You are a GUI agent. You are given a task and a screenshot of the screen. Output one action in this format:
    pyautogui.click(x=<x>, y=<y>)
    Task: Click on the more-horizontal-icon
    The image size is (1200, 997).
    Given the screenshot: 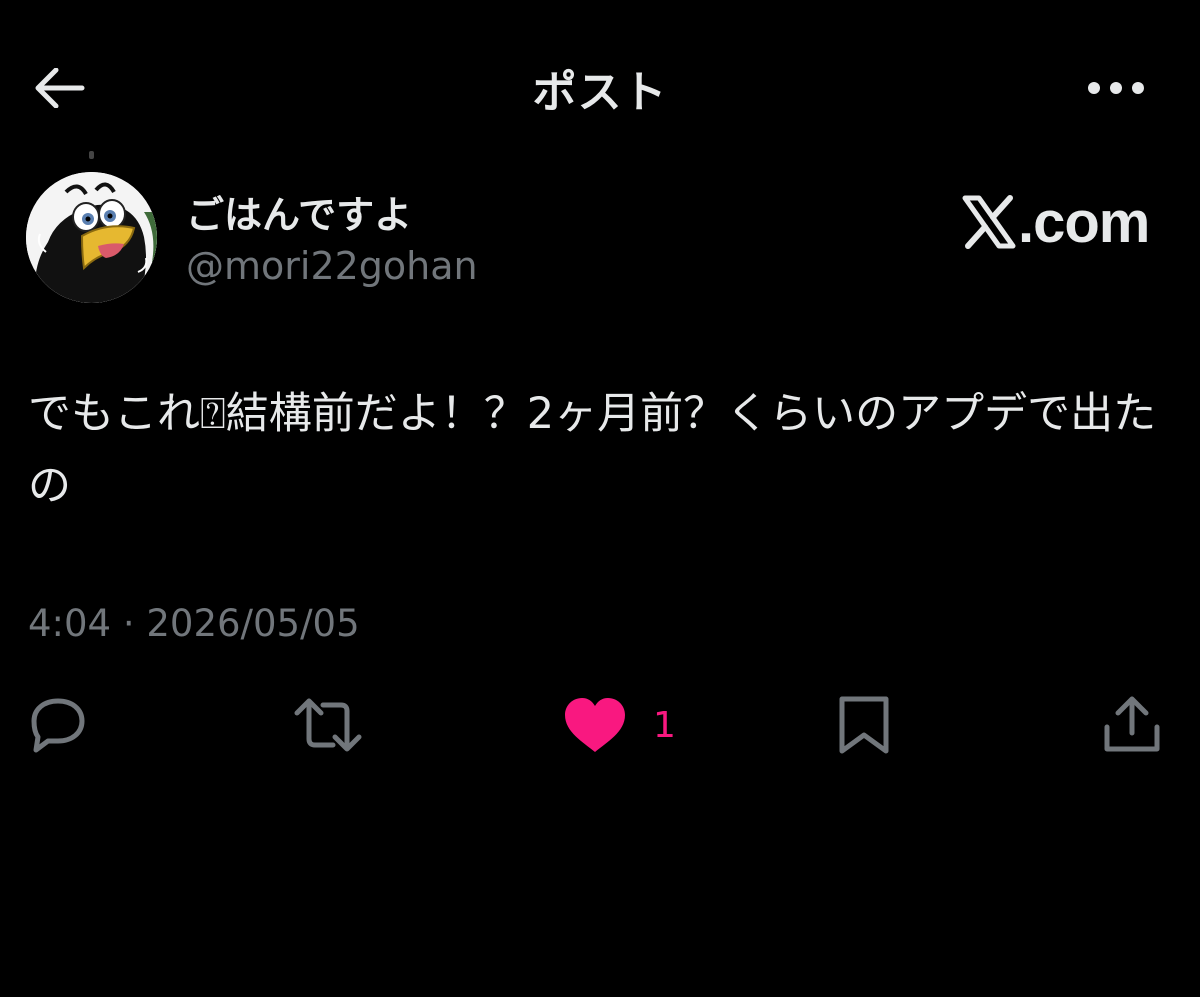 What is the action you would take?
    pyautogui.click(x=1116, y=88)
    